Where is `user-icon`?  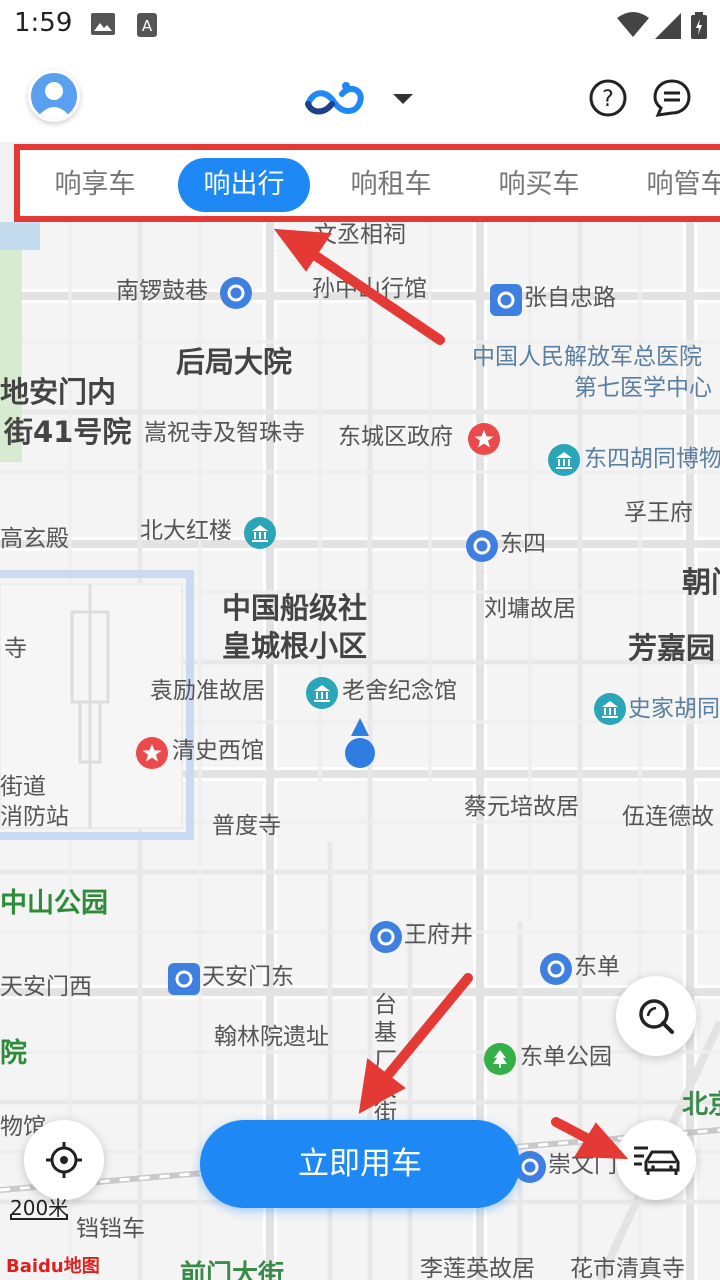 user-icon is located at coordinates (54, 100).